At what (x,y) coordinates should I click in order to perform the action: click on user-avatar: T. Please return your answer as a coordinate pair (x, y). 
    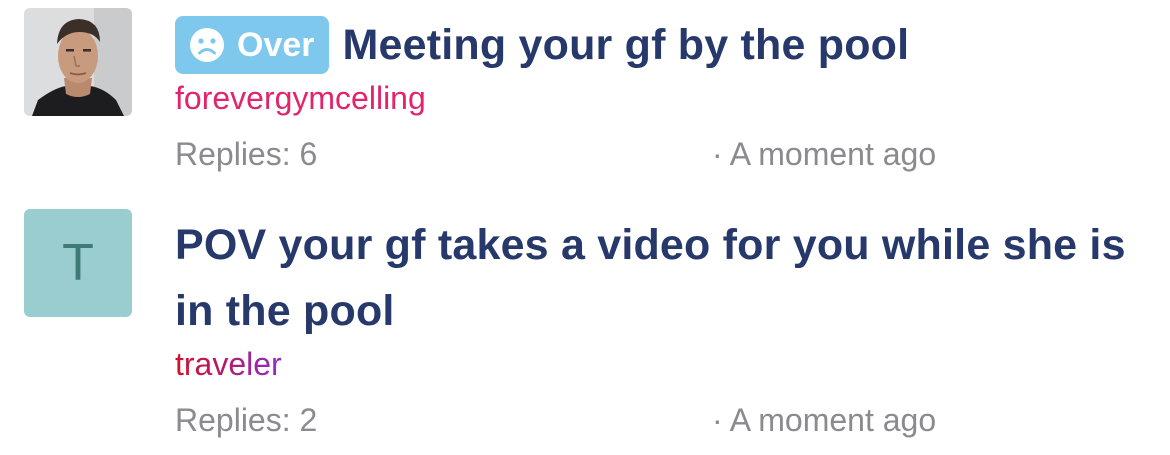
    Looking at the image, I should click on (78, 263).